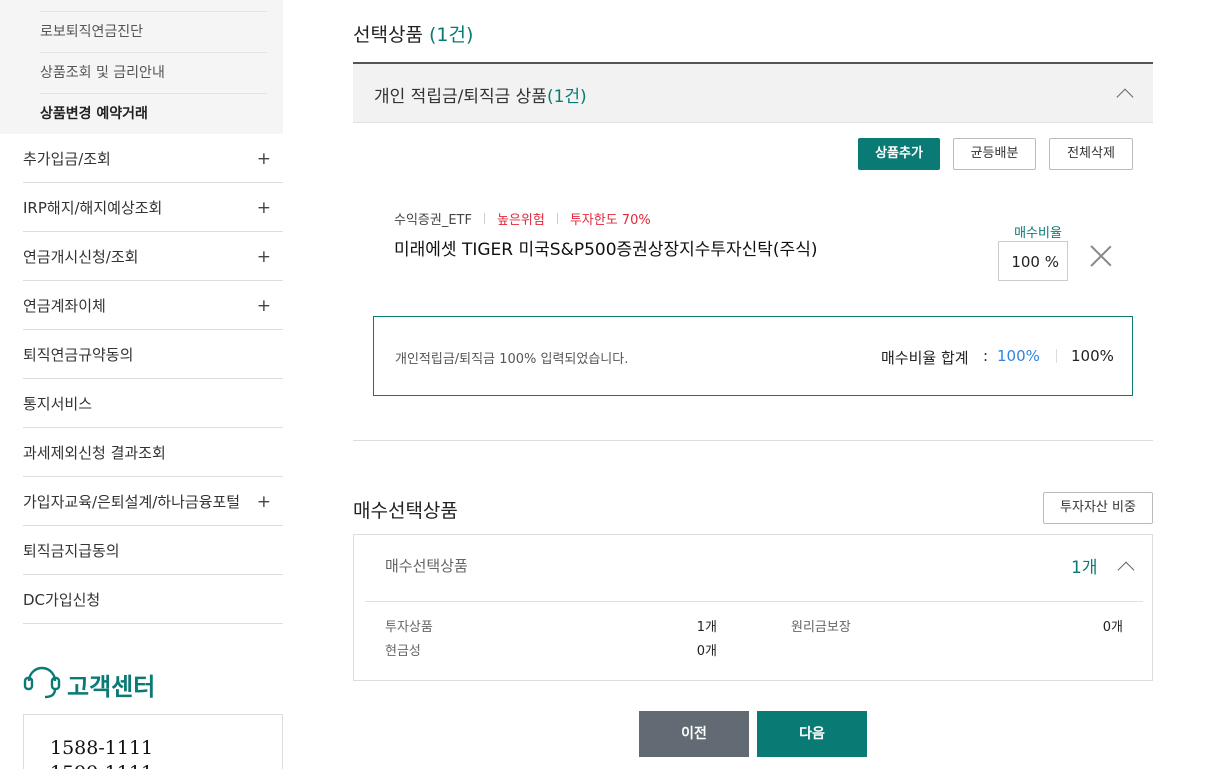 The width and height of the screenshot is (1217, 769). What do you see at coordinates (153, 113) in the screenshot?
I see `submenu-item-product-change: 상품변경 예약거래` at bounding box center [153, 113].